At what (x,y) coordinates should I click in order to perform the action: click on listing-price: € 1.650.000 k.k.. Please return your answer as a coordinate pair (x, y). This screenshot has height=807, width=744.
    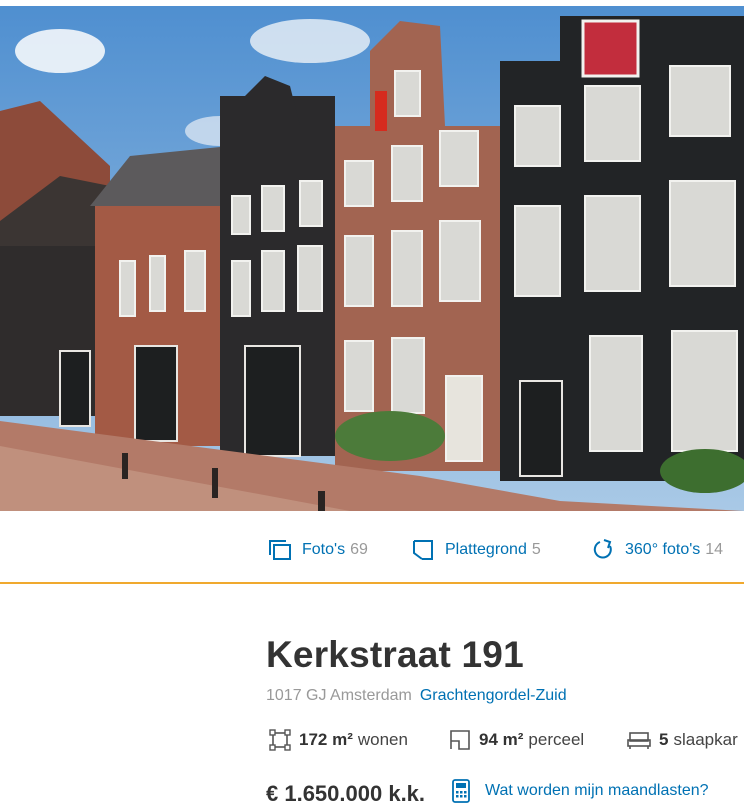
    Looking at the image, I should click on (346, 793).